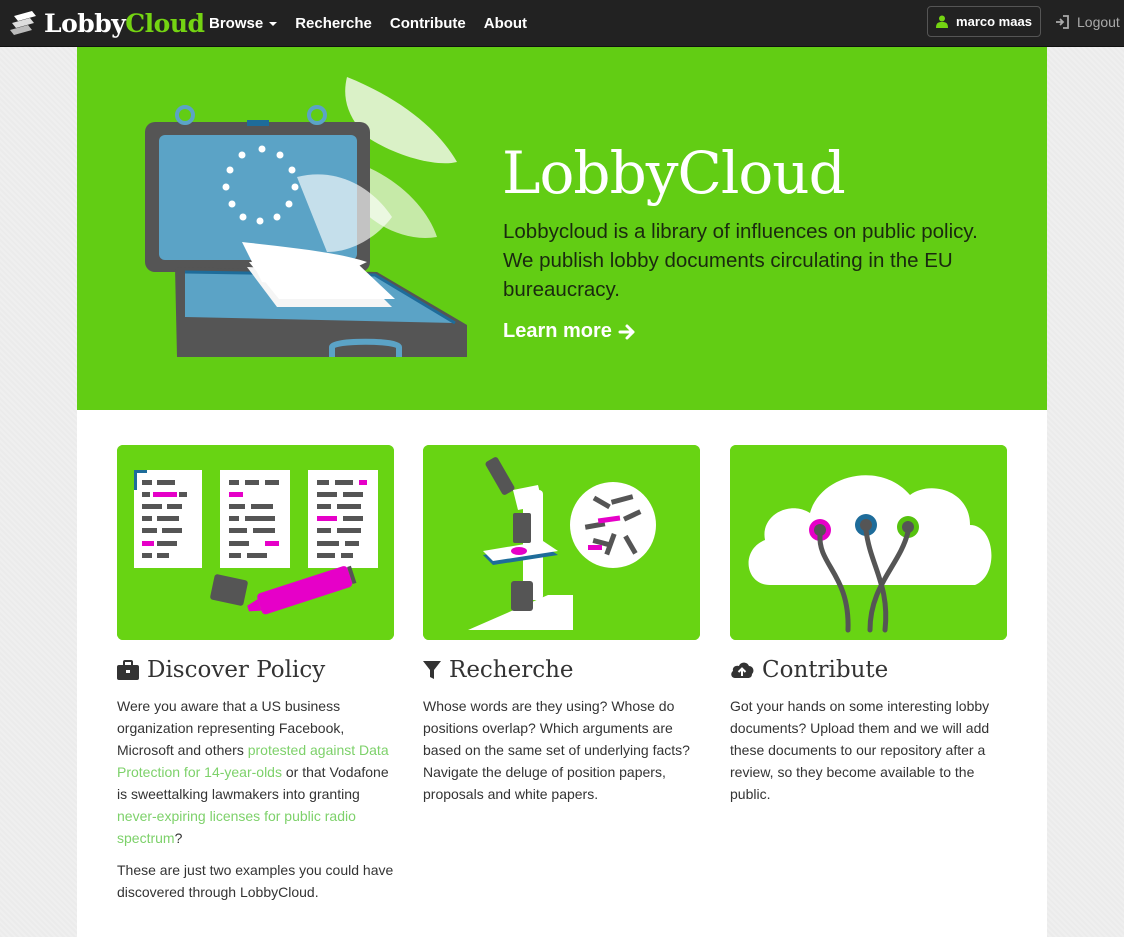  Describe the element at coordinates (128, 670) in the screenshot. I see `briefcase-icon` at that location.